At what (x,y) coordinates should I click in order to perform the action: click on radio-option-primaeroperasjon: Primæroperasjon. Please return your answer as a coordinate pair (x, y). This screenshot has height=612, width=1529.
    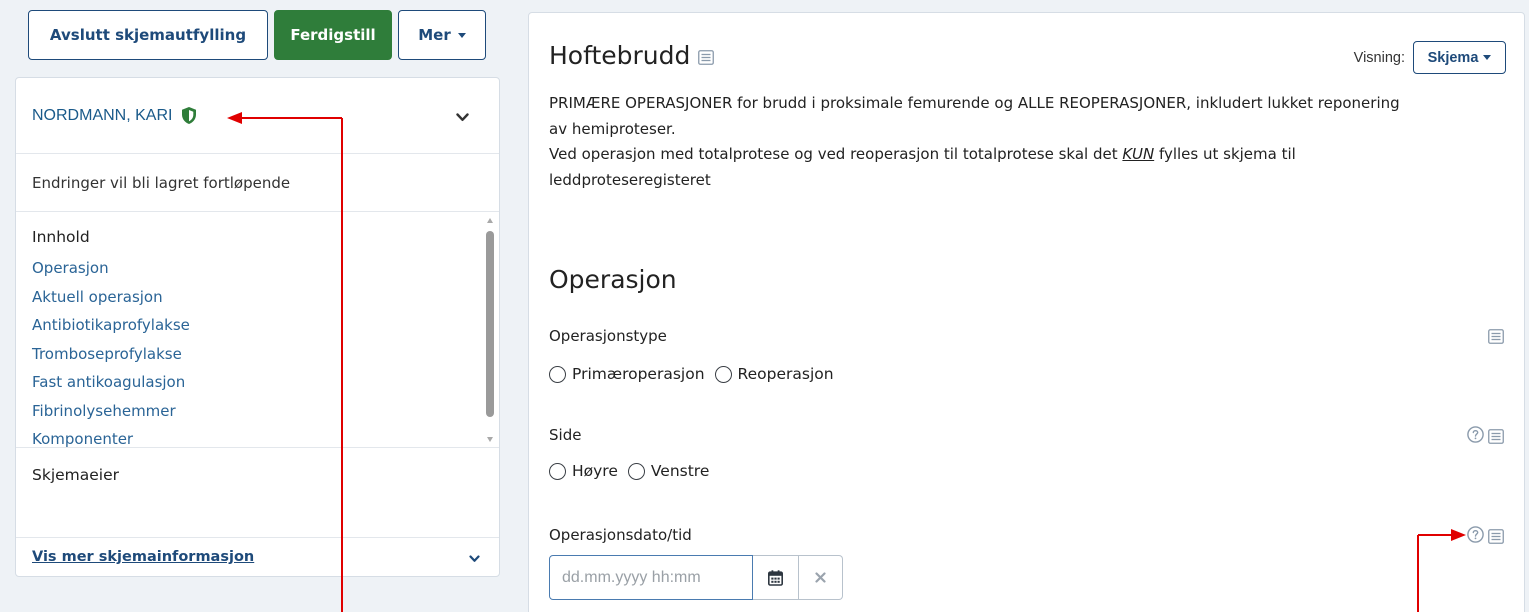
    Looking at the image, I should click on (627, 374).